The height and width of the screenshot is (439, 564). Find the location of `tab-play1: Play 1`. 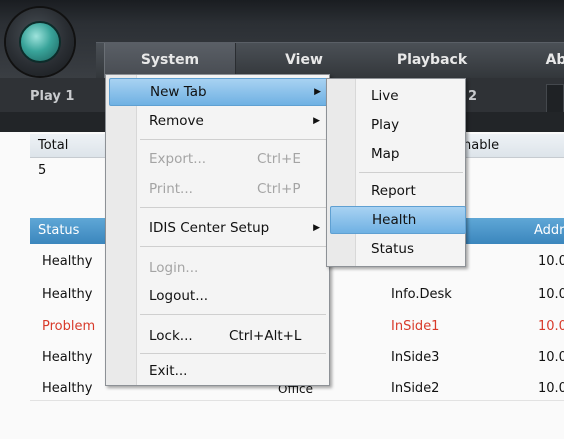

tab-play1: Play 1 is located at coordinates (48, 98).